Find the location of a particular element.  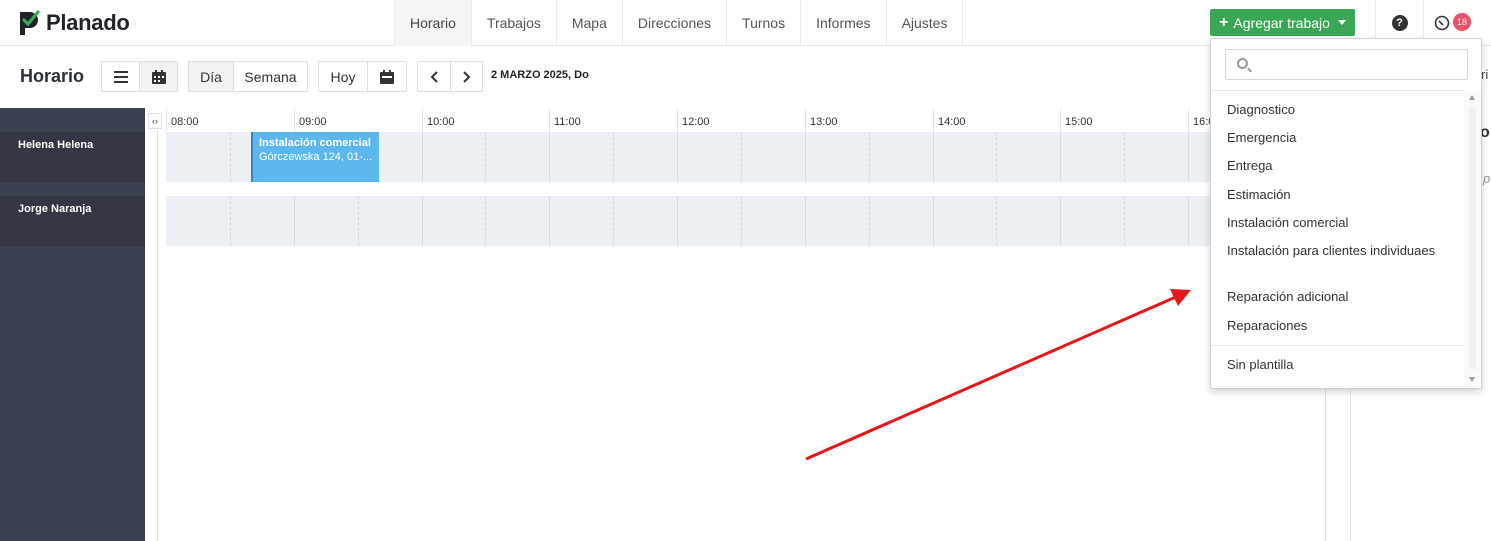

plus-icon: + is located at coordinates (1224, 22).